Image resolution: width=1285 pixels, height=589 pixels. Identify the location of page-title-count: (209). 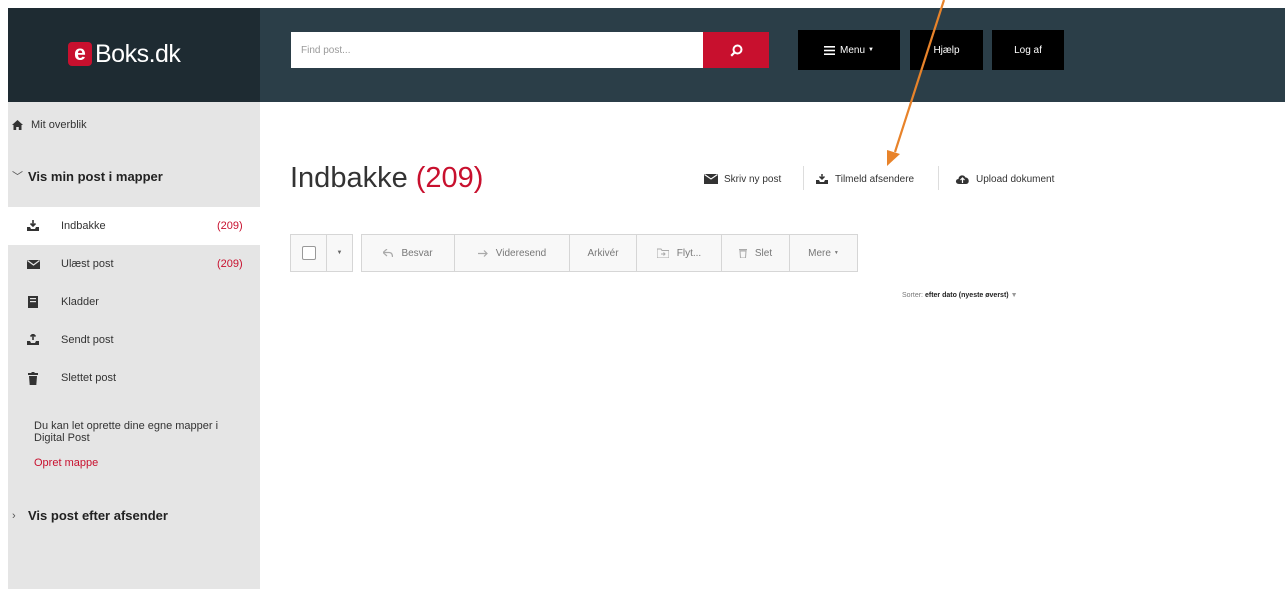
(449, 178).